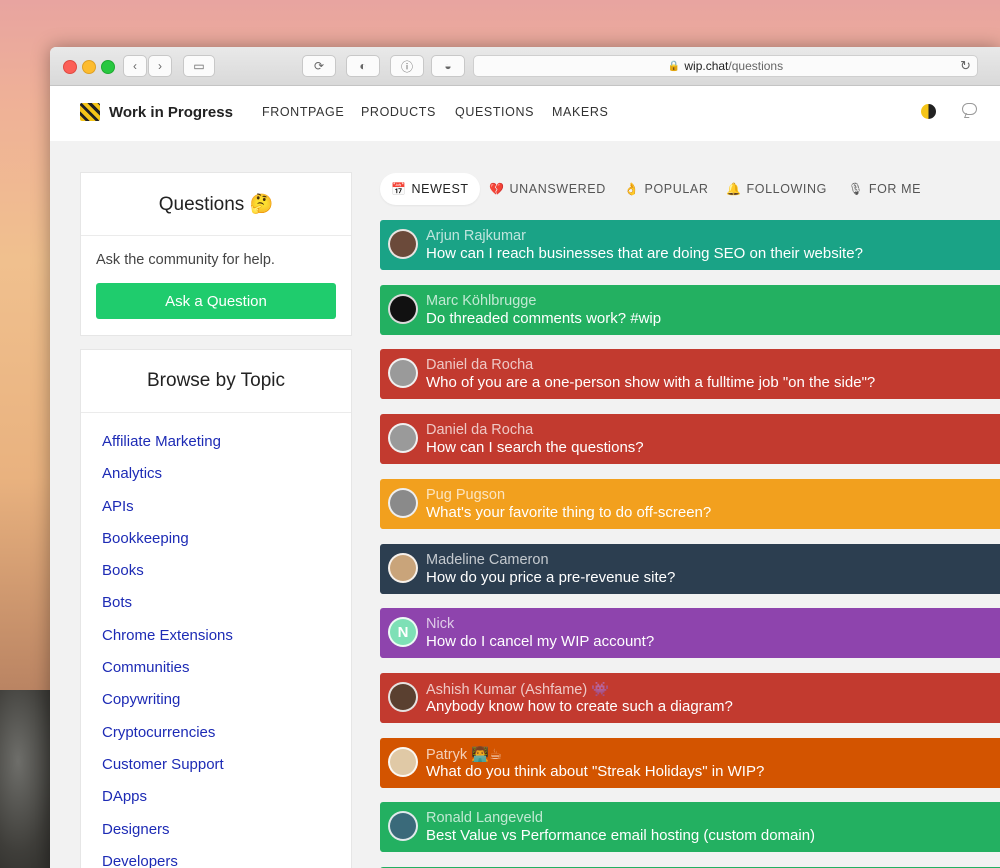 The width and height of the screenshot is (1000, 868). What do you see at coordinates (895, 189) in the screenshot?
I see `tab-label: FOR ME` at bounding box center [895, 189].